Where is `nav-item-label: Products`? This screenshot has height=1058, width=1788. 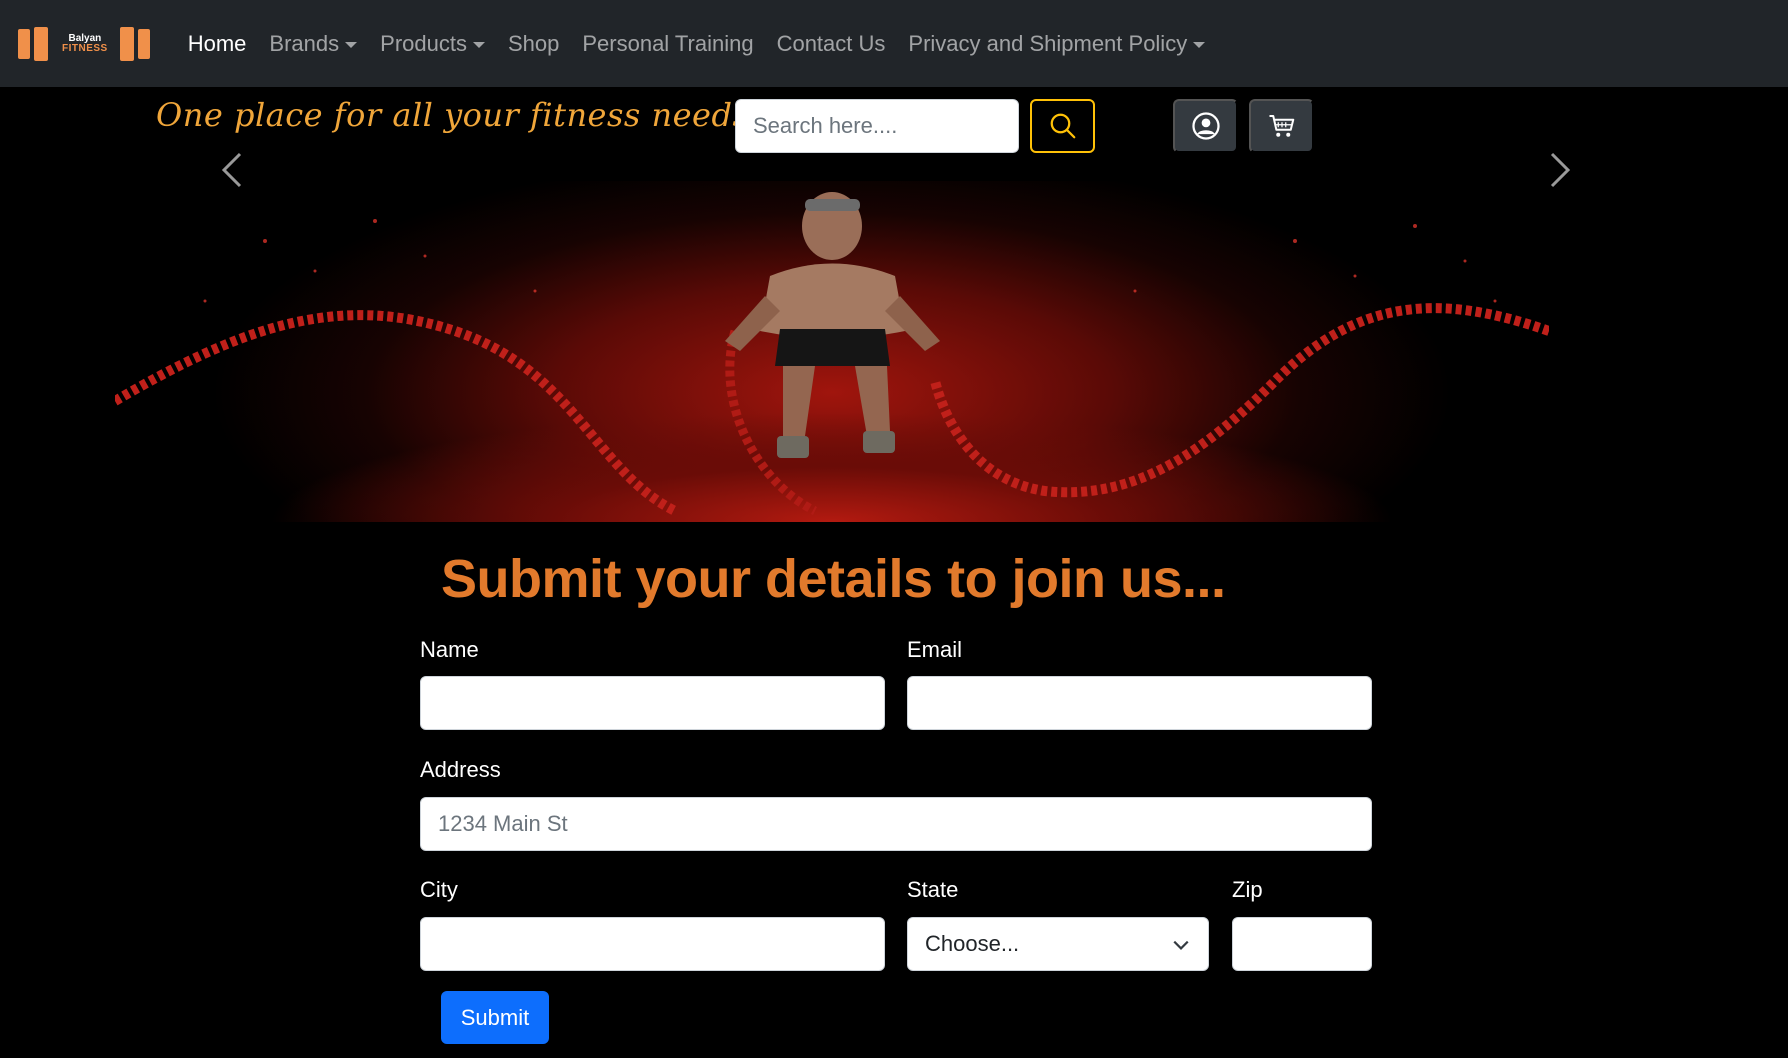
nav-item-label: Products is located at coordinates (423, 43).